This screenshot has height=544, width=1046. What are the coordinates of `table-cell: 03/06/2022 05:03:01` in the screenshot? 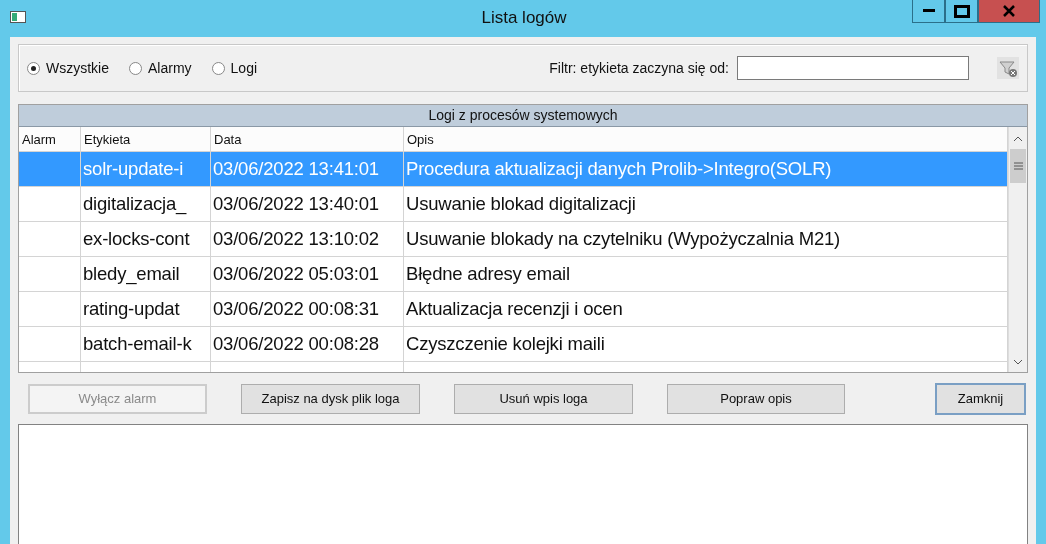 It's located at (307, 274).